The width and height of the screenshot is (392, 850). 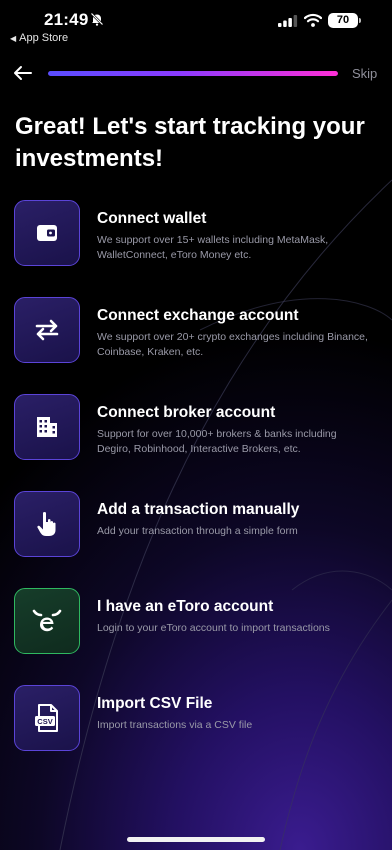 I want to click on status-time: 21:49, so click(x=66, y=19).